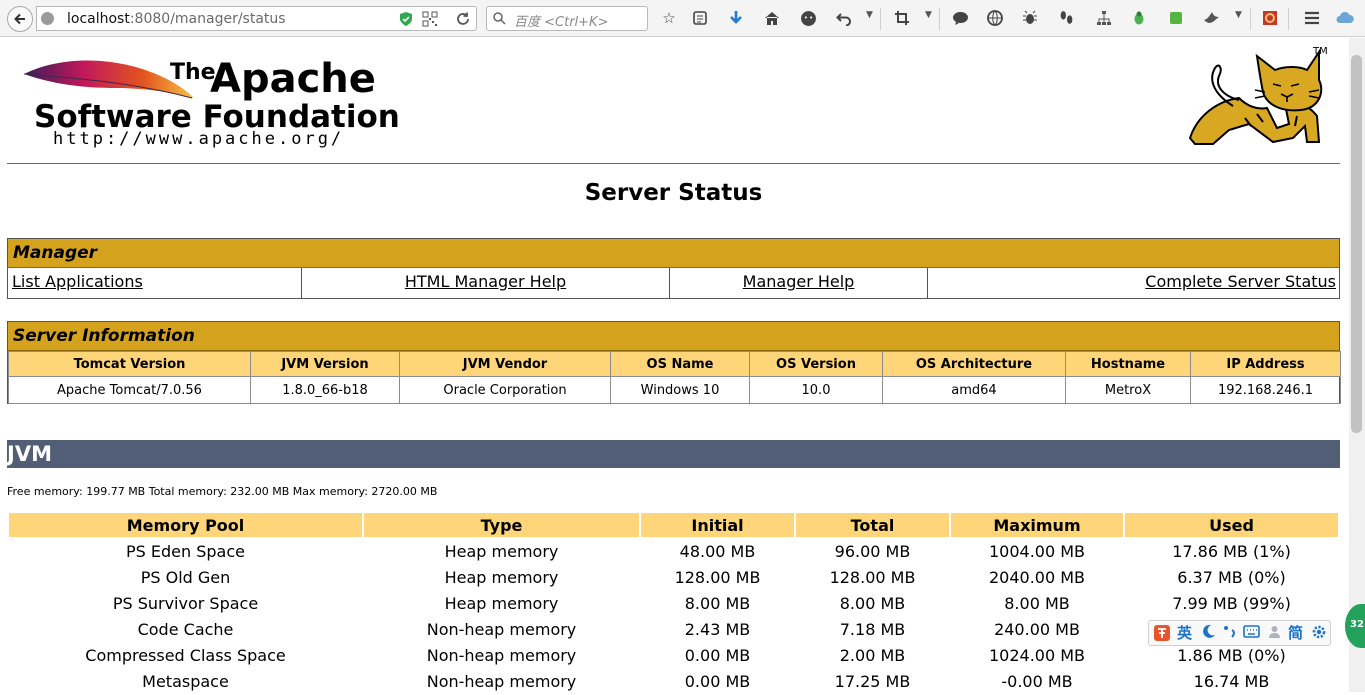 Image resolution: width=1365 pixels, height=695 pixels. What do you see at coordinates (717, 525) in the screenshot?
I see `column-header: Initial` at bounding box center [717, 525].